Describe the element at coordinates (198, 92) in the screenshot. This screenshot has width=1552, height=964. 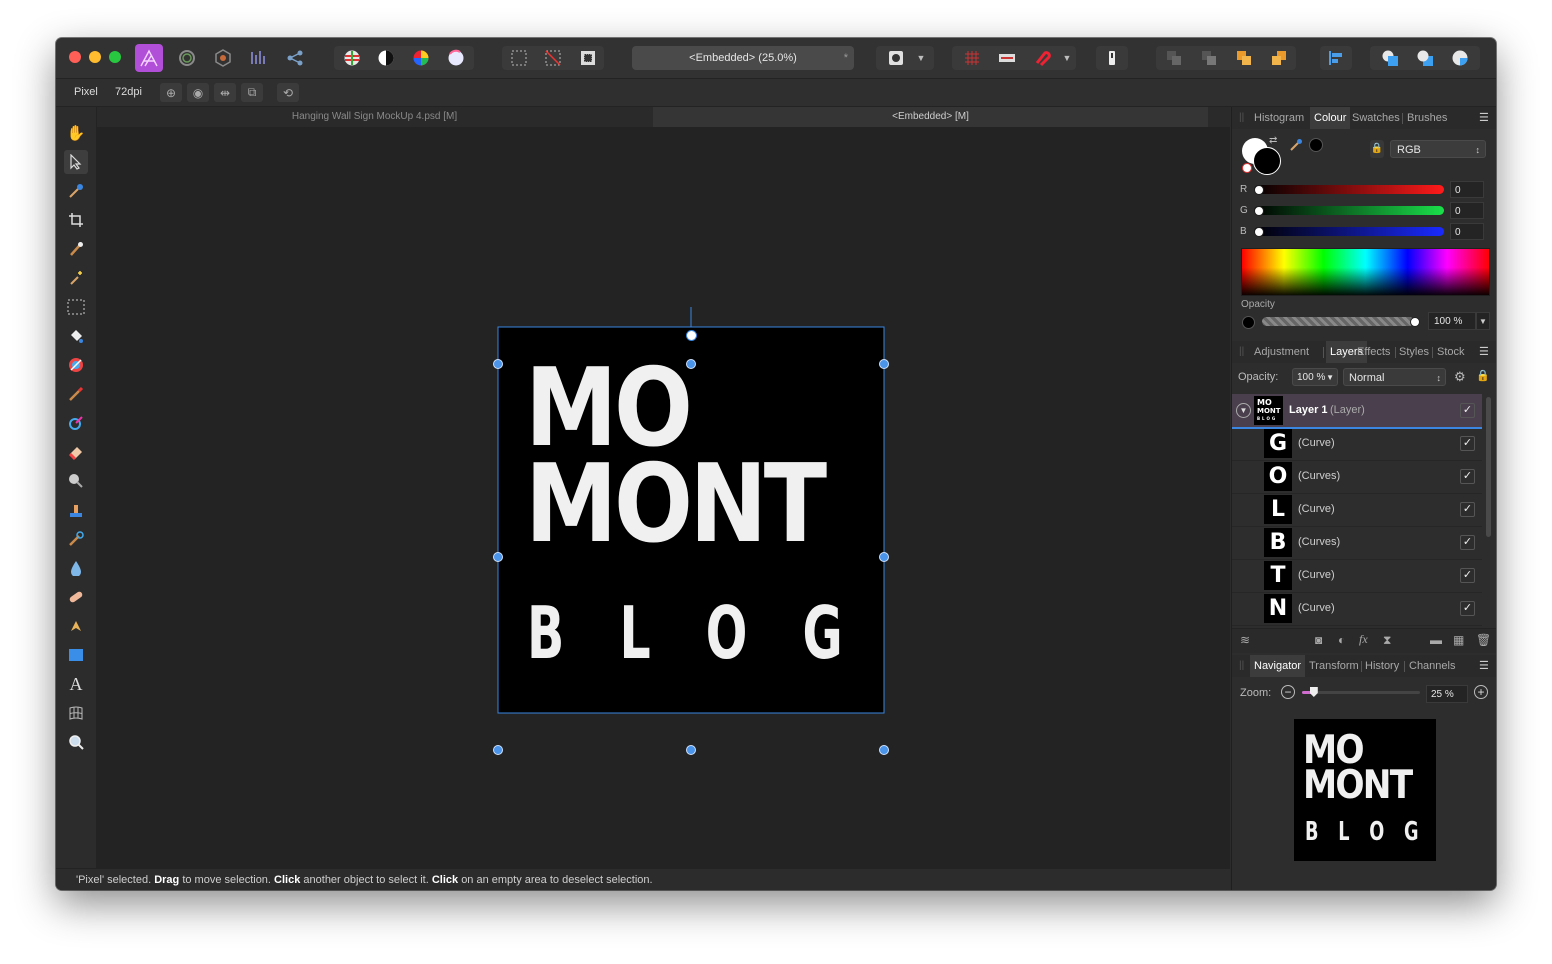
I see `show-origin-icon: ◉` at that location.